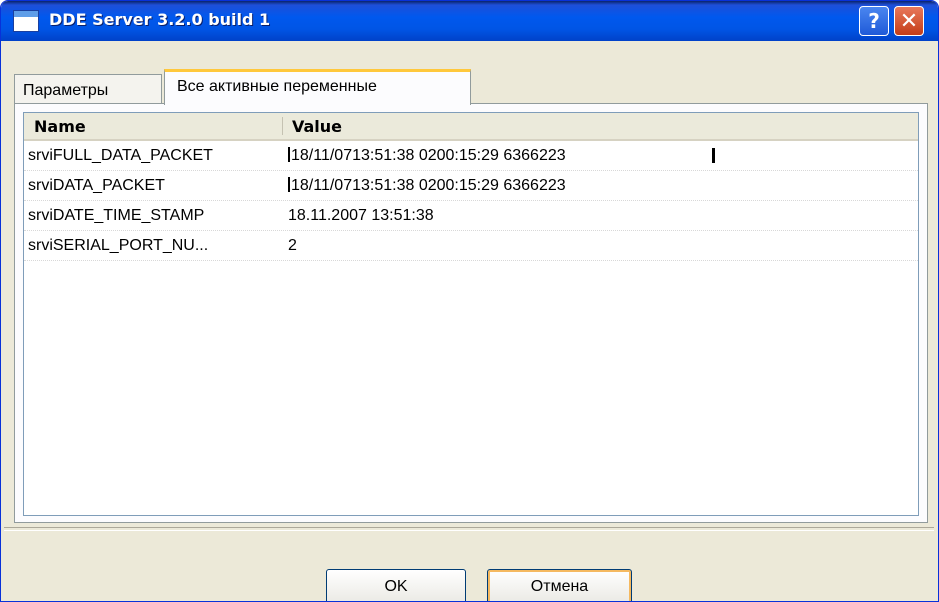 The height and width of the screenshot is (602, 939). Describe the element at coordinates (361, 215) in the screenshot. I see `variable-value: 18.11.2007 13:51:38` at that location.